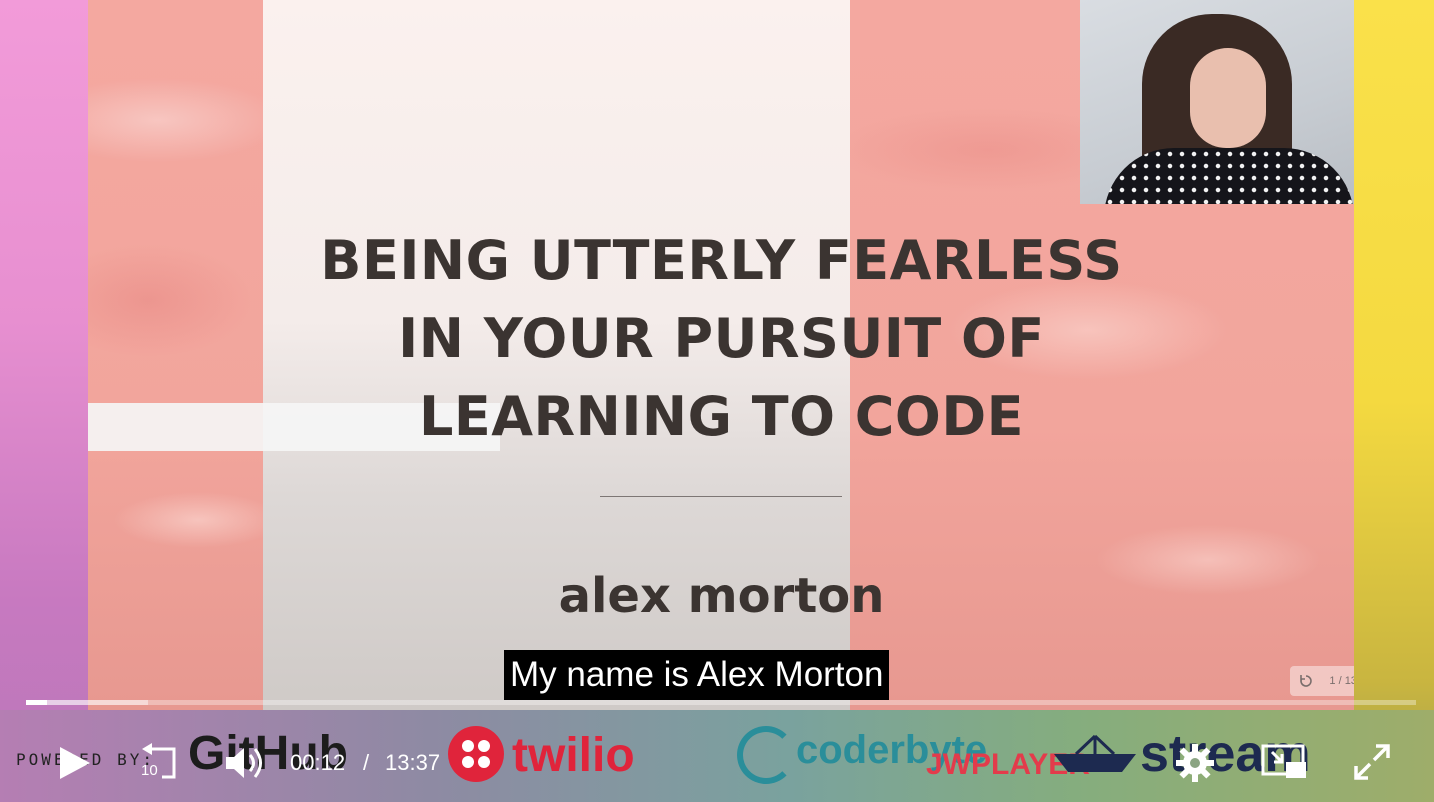  What do you see at coordinates (721, 260) in the screenshot?
I see `slide-title-line: BEING UTTERLY FEARLESS` at bounding box center [721, 260].